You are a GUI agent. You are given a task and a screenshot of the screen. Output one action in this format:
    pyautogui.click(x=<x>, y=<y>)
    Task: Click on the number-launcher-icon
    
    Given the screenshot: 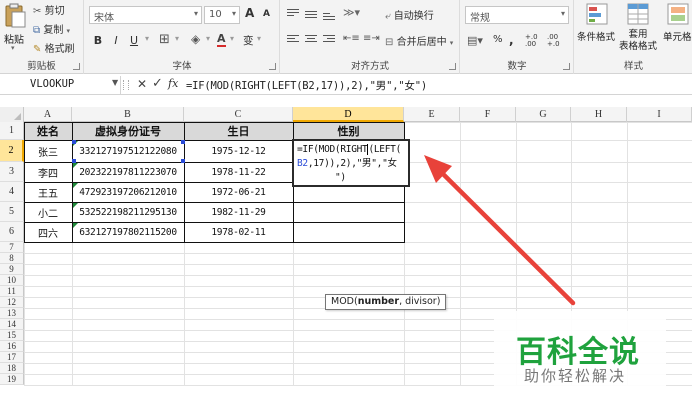 What is the action you would take?
    pyautogui.click(x=566, y=66)
    